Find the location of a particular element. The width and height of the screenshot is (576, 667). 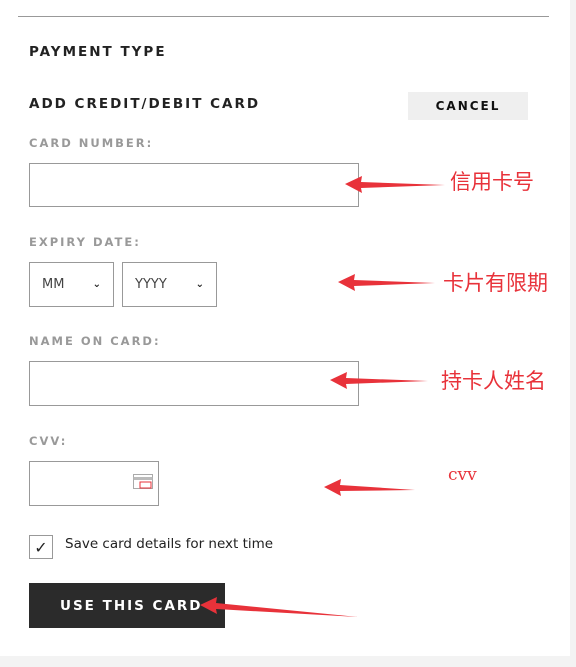

section-title: PAYMENT TYPE is located at coordinates (98, 52).